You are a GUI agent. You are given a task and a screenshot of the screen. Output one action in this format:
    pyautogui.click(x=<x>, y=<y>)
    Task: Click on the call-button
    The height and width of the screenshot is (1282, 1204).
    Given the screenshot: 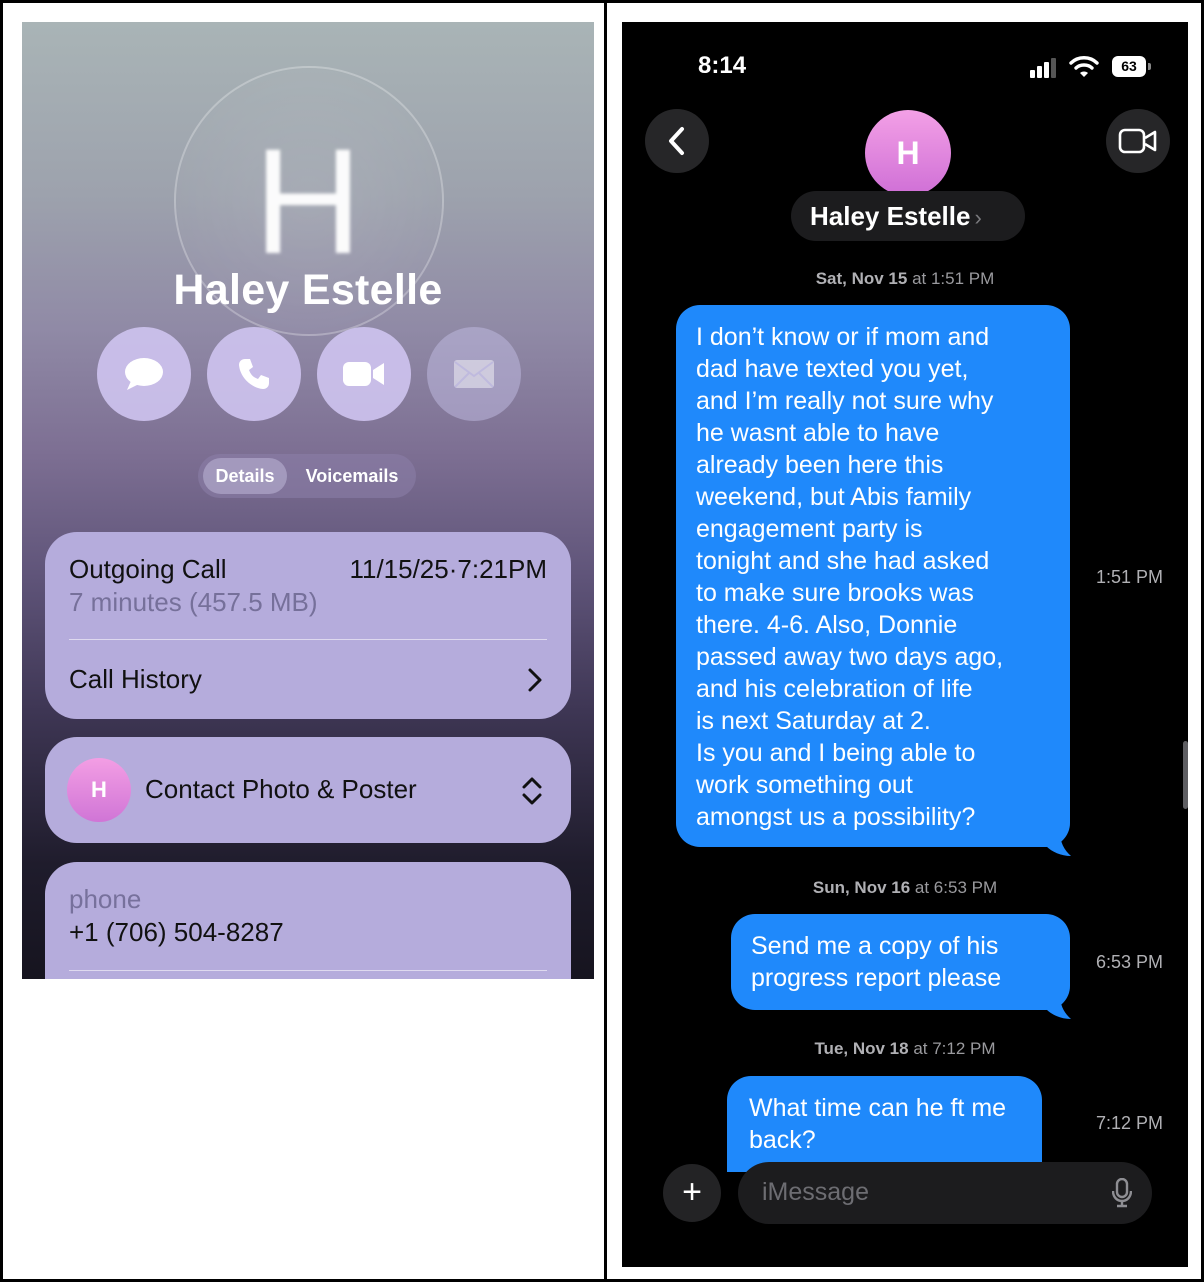 What is the action you would take?
    pyautogui.click(x=254, y=374)
    